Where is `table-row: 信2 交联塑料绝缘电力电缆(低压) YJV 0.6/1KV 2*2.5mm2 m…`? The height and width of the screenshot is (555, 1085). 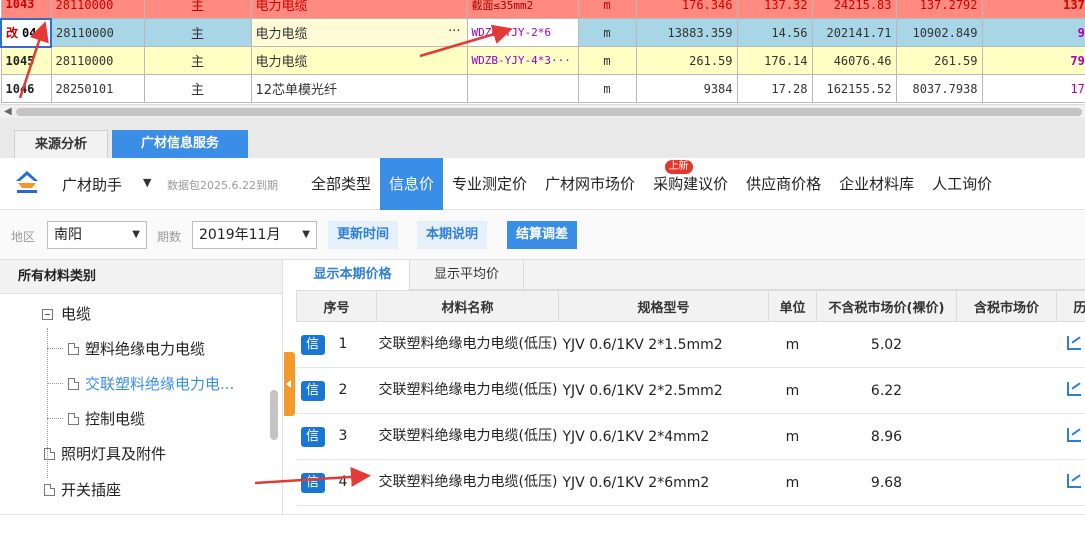 table-row: 信2 交联塑料绝缘电力电缆(低压) YJV 0.6/1KV 2*2.5mm2 m… is located at coordinates (690, 390).